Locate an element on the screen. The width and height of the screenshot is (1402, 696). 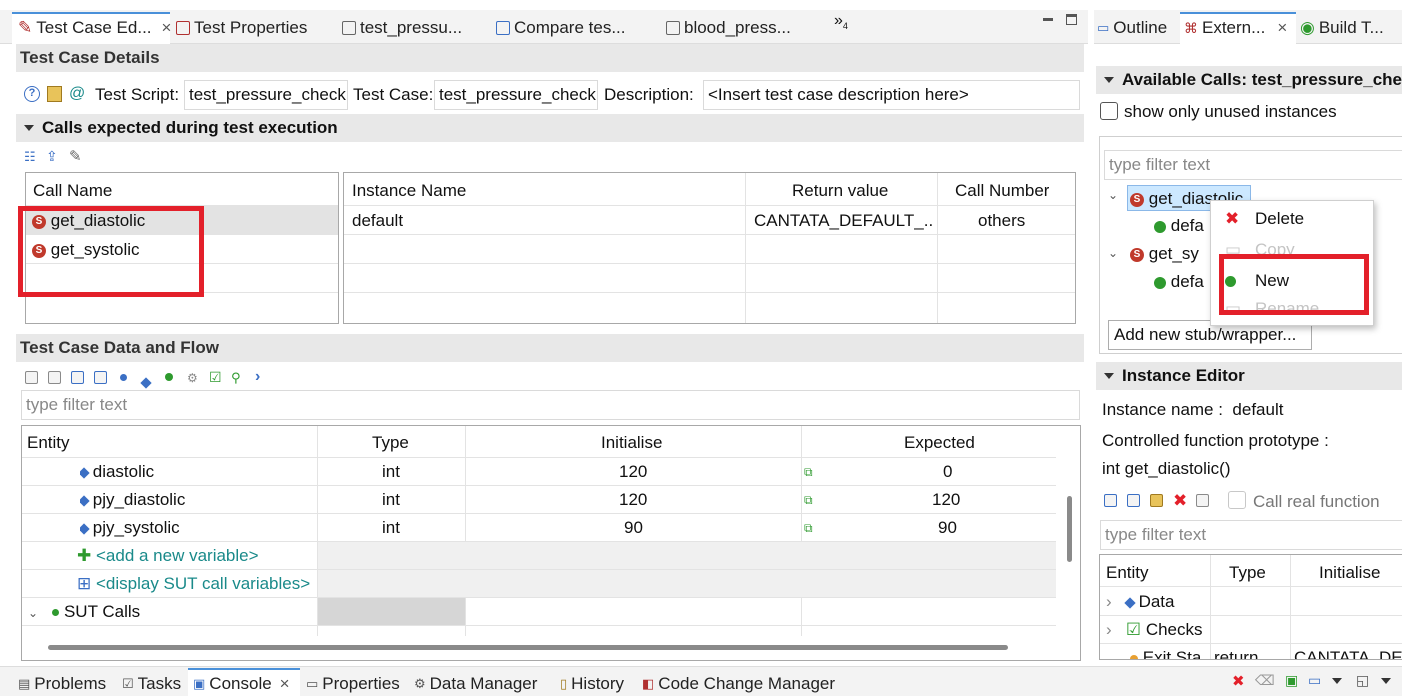
green-dot-filter-icon is located at coordinates (169, 377).